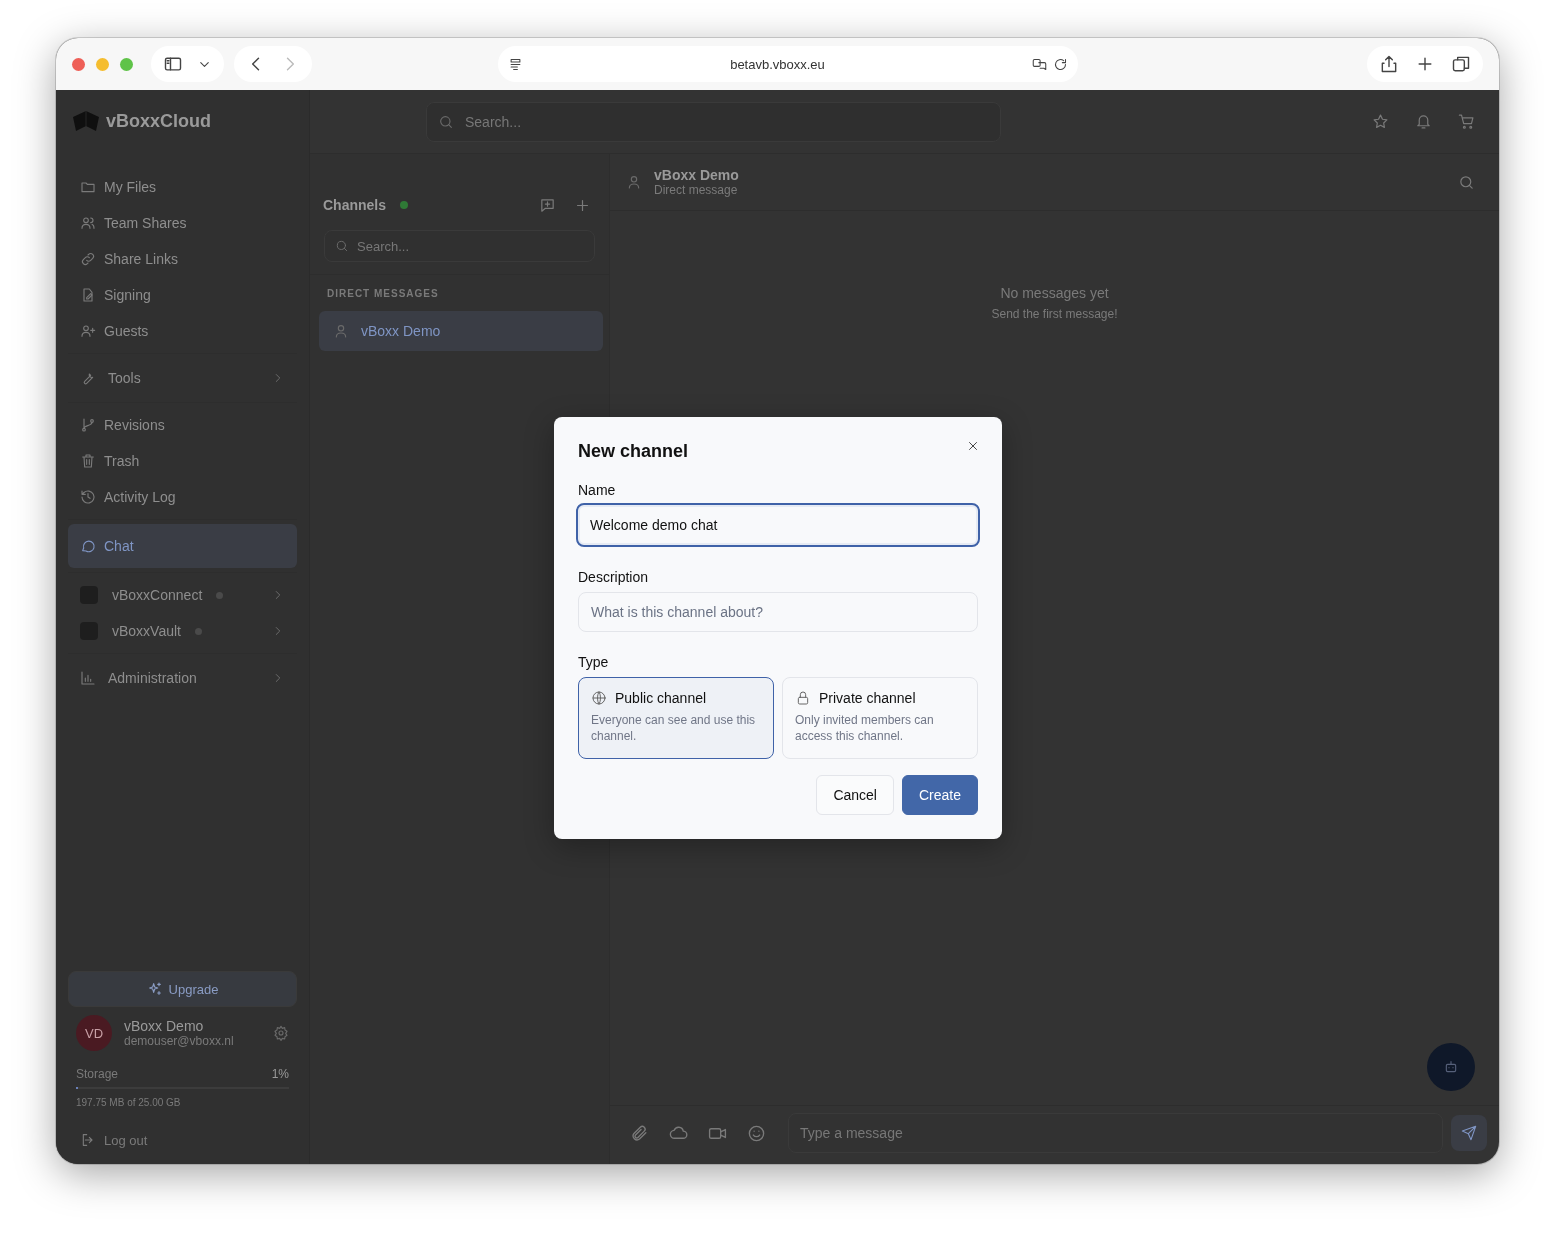 This screenshot has width=1555, height=1239. What do you see at coordinates (182, 546) in the screenshot?
I see `sidebar-item: Chat` at bounding box center [182, 546].